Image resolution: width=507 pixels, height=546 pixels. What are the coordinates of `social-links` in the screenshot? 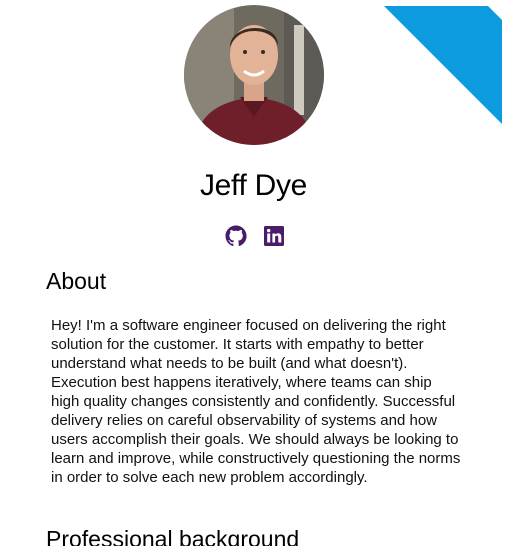 It's located at (255, 236).